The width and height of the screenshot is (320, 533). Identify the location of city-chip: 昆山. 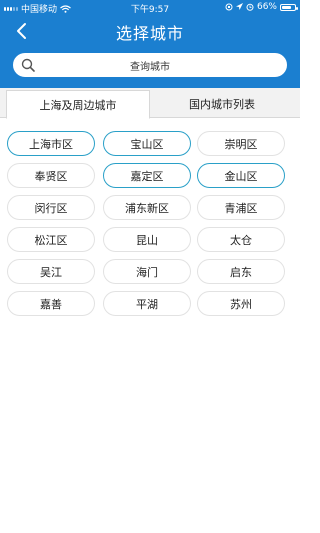
(147, 239).